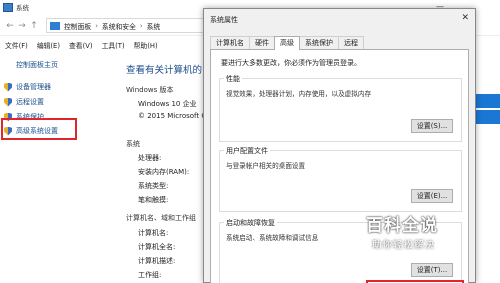  What do you see at coordinates (404, 245) in the screenshot?
I see `watermark-slogan: 助你轻松解决` at bounding box center [404, 245].